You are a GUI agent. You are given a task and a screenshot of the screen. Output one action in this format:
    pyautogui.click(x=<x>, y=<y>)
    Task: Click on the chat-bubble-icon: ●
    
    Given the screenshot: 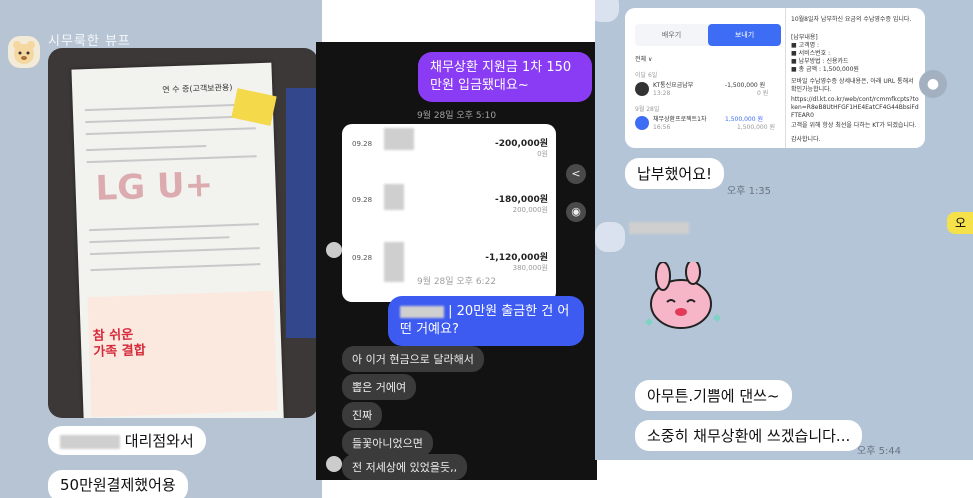 What is the action you would take?
    pyautogui.click(x=933, y=84)
    